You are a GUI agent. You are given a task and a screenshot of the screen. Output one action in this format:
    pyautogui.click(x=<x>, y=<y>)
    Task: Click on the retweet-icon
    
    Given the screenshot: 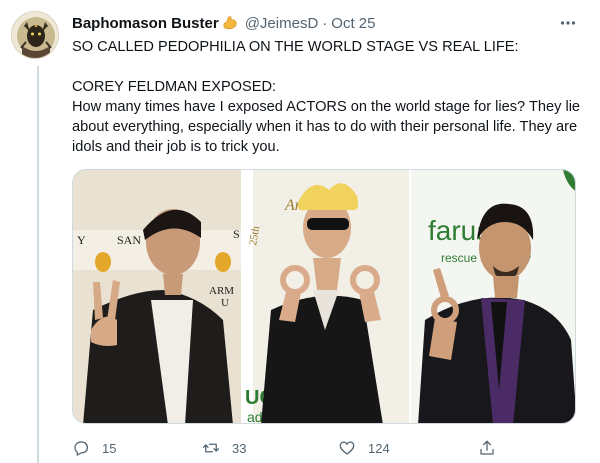 What is the action you would take?
    pyautogui.click(x=211, y=448)
    